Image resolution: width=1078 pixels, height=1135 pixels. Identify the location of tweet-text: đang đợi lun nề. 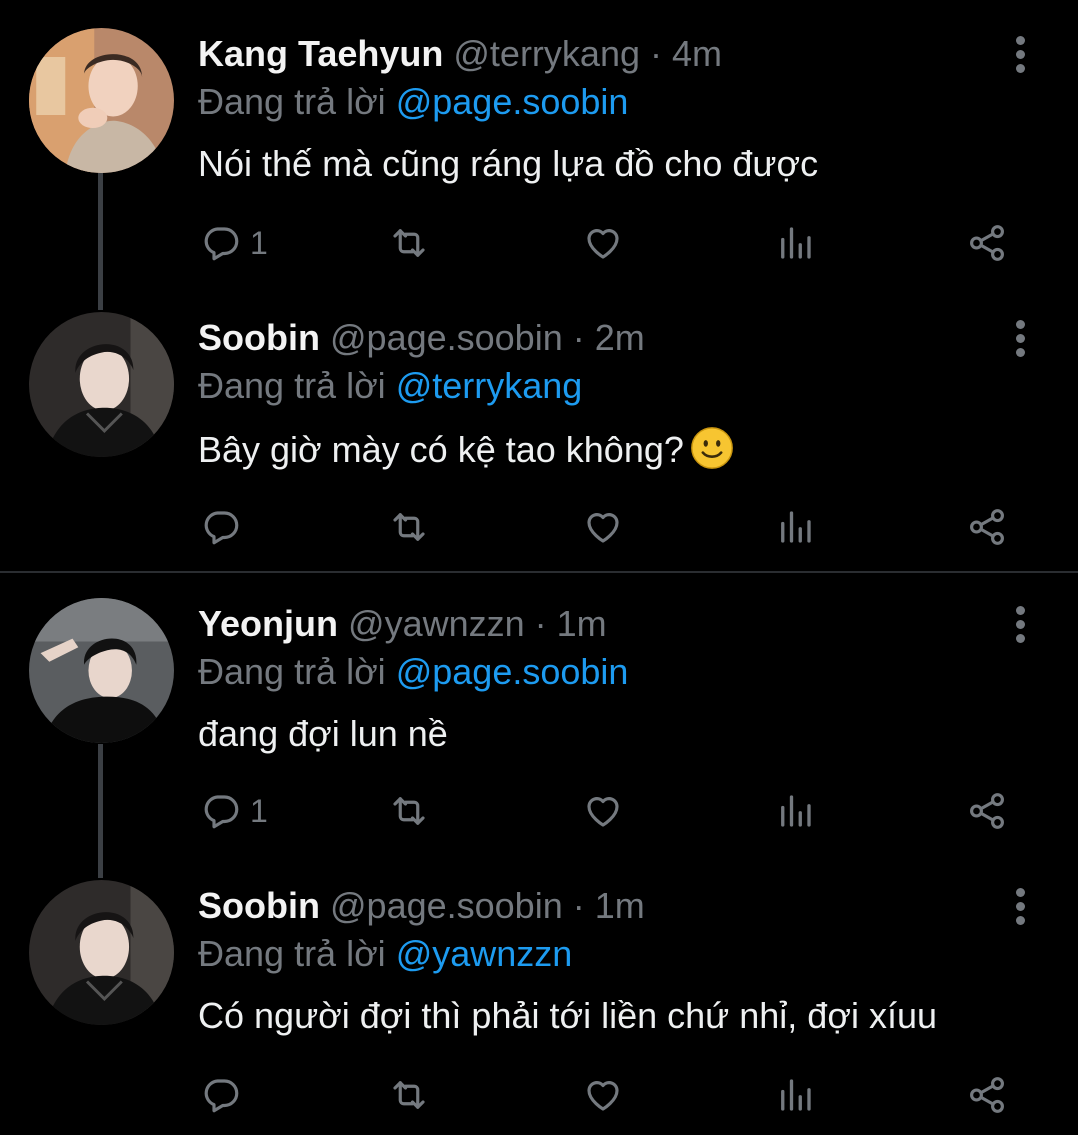
(323, 733).